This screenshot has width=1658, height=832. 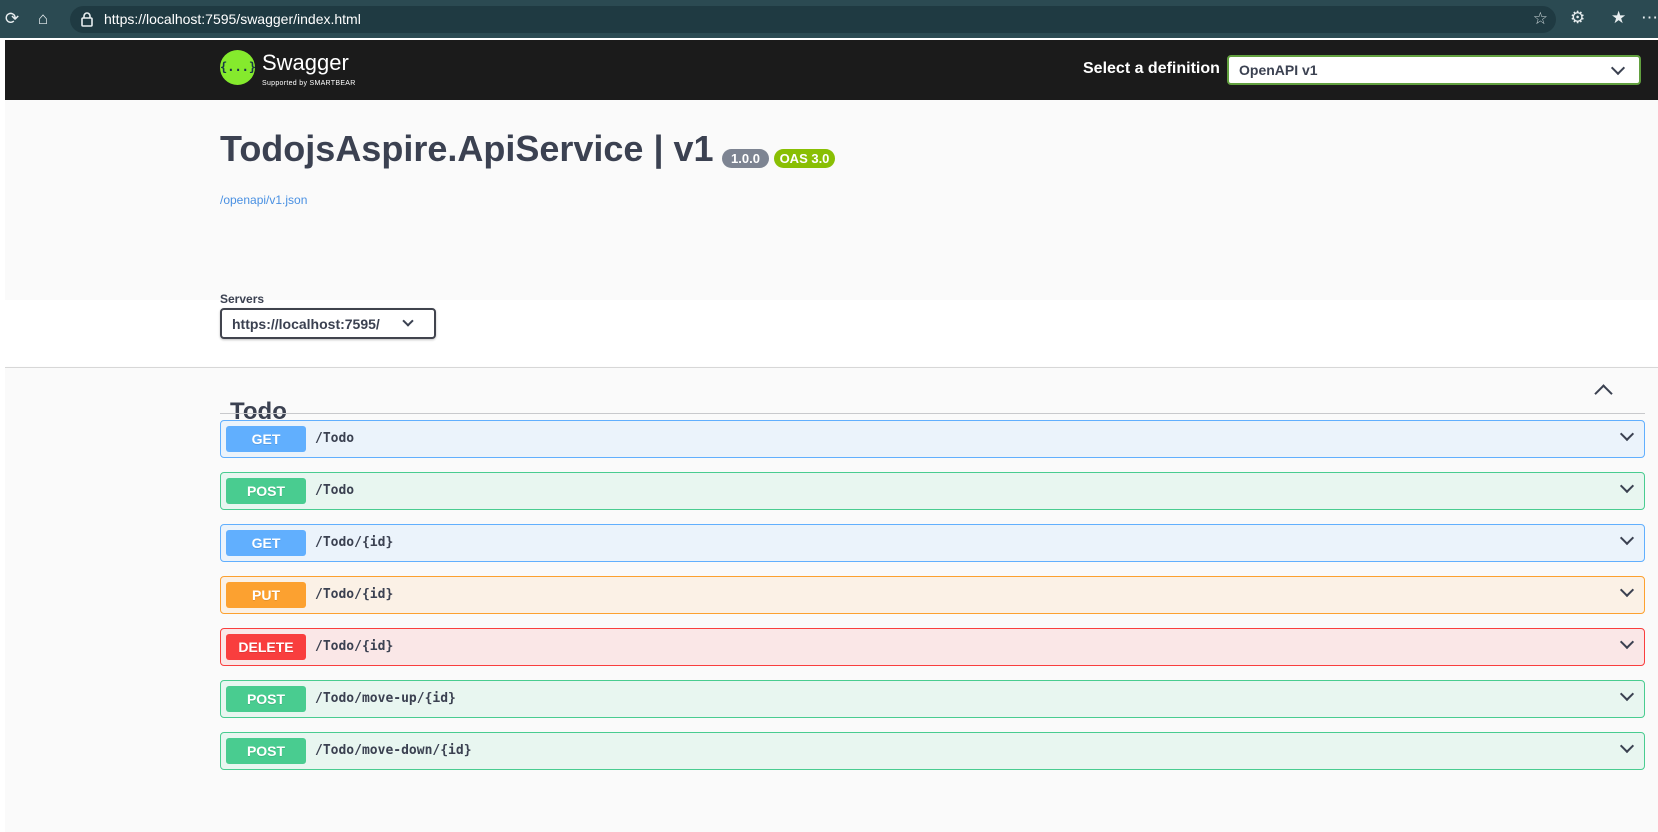 What do you see at coordinates (306, 324) in the screenshot?
I see `servers-select-value: https://localhost:7595/` at bounding box center [306, 324].